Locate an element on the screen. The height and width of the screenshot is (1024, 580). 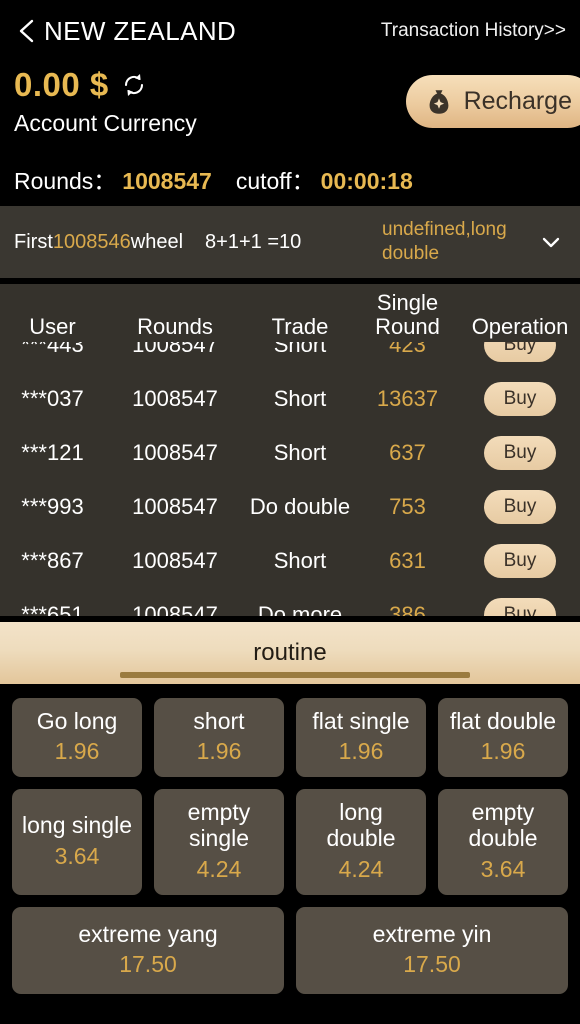
table-row: ***867 1008547 Short 631 Buy is located at coordinates (290, 561).